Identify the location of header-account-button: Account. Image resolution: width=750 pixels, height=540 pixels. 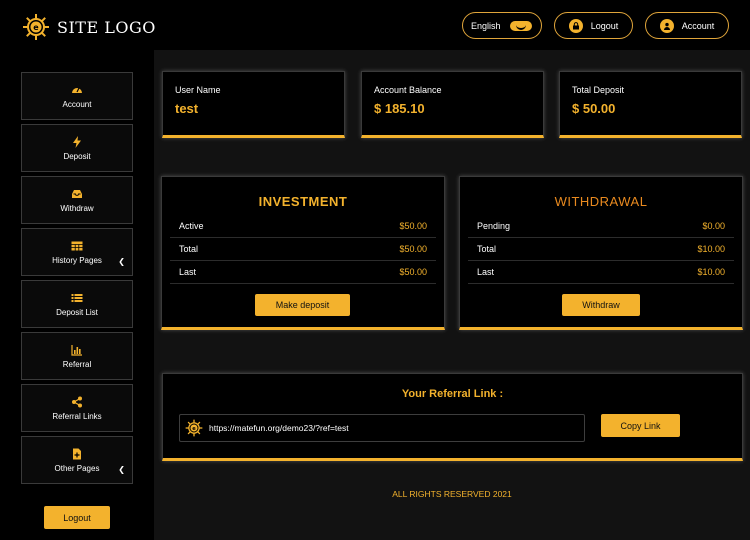
(687, 25).